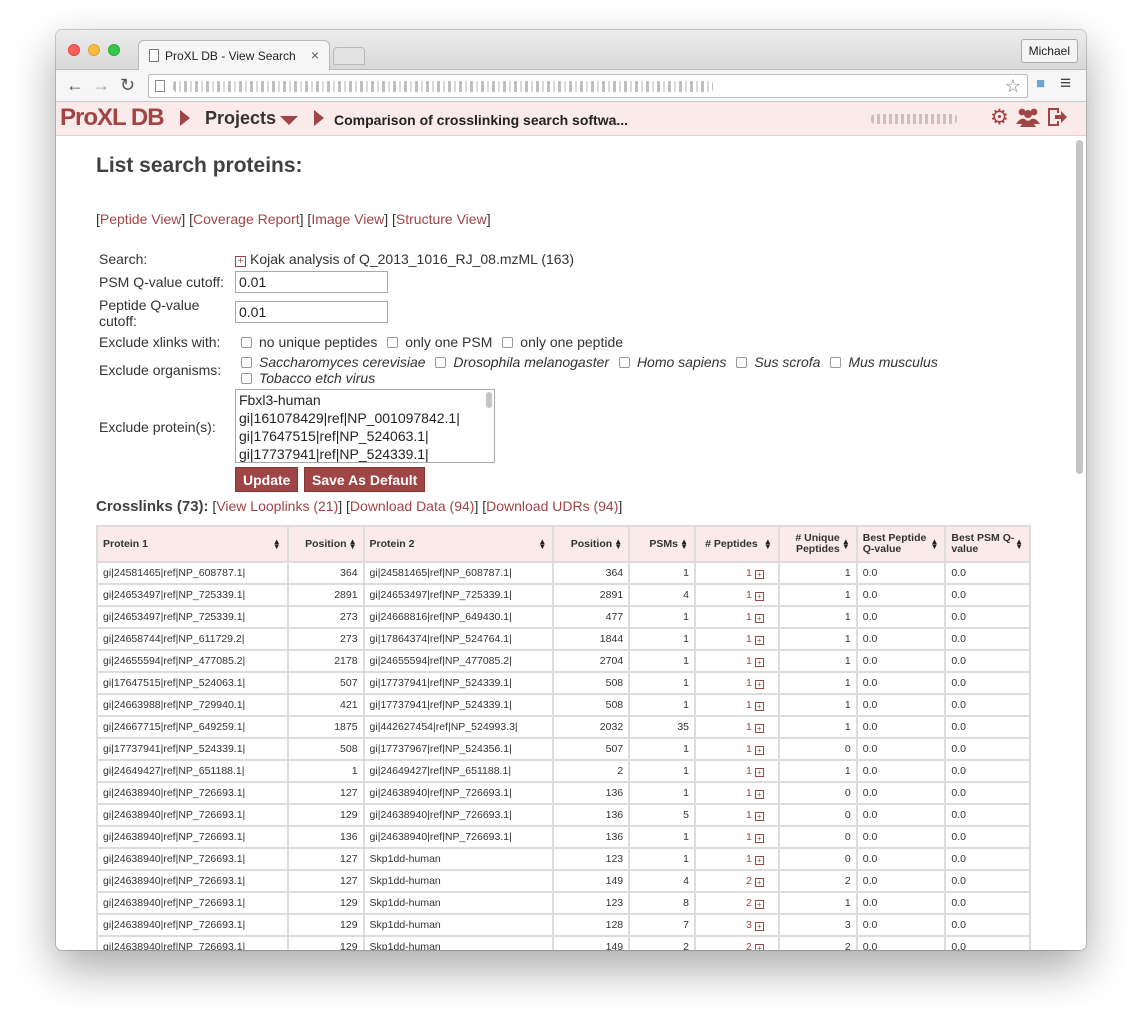 Image resolution: width=1142 pixels, height=1031 pixels. Describe the element at coordinates (315, 55) in the screenshot. I see `tab-close-icon: ×` at that location.